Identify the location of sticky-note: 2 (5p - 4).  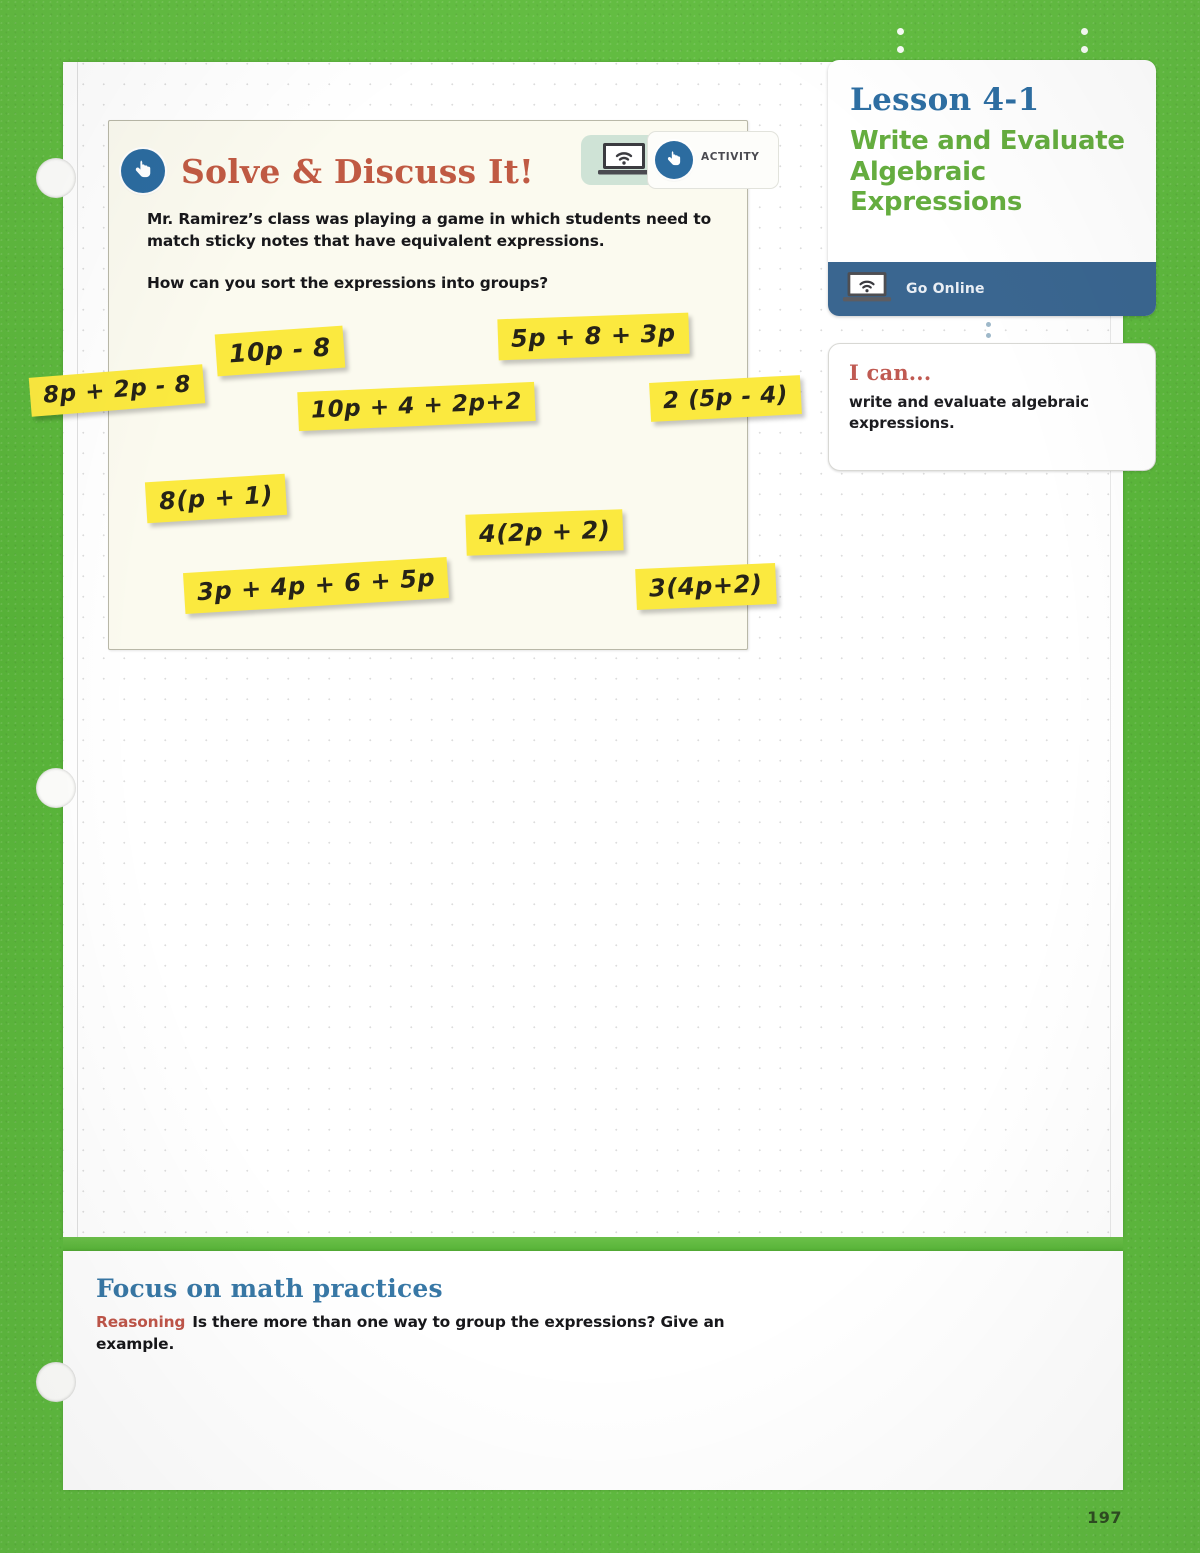
(725, 398).